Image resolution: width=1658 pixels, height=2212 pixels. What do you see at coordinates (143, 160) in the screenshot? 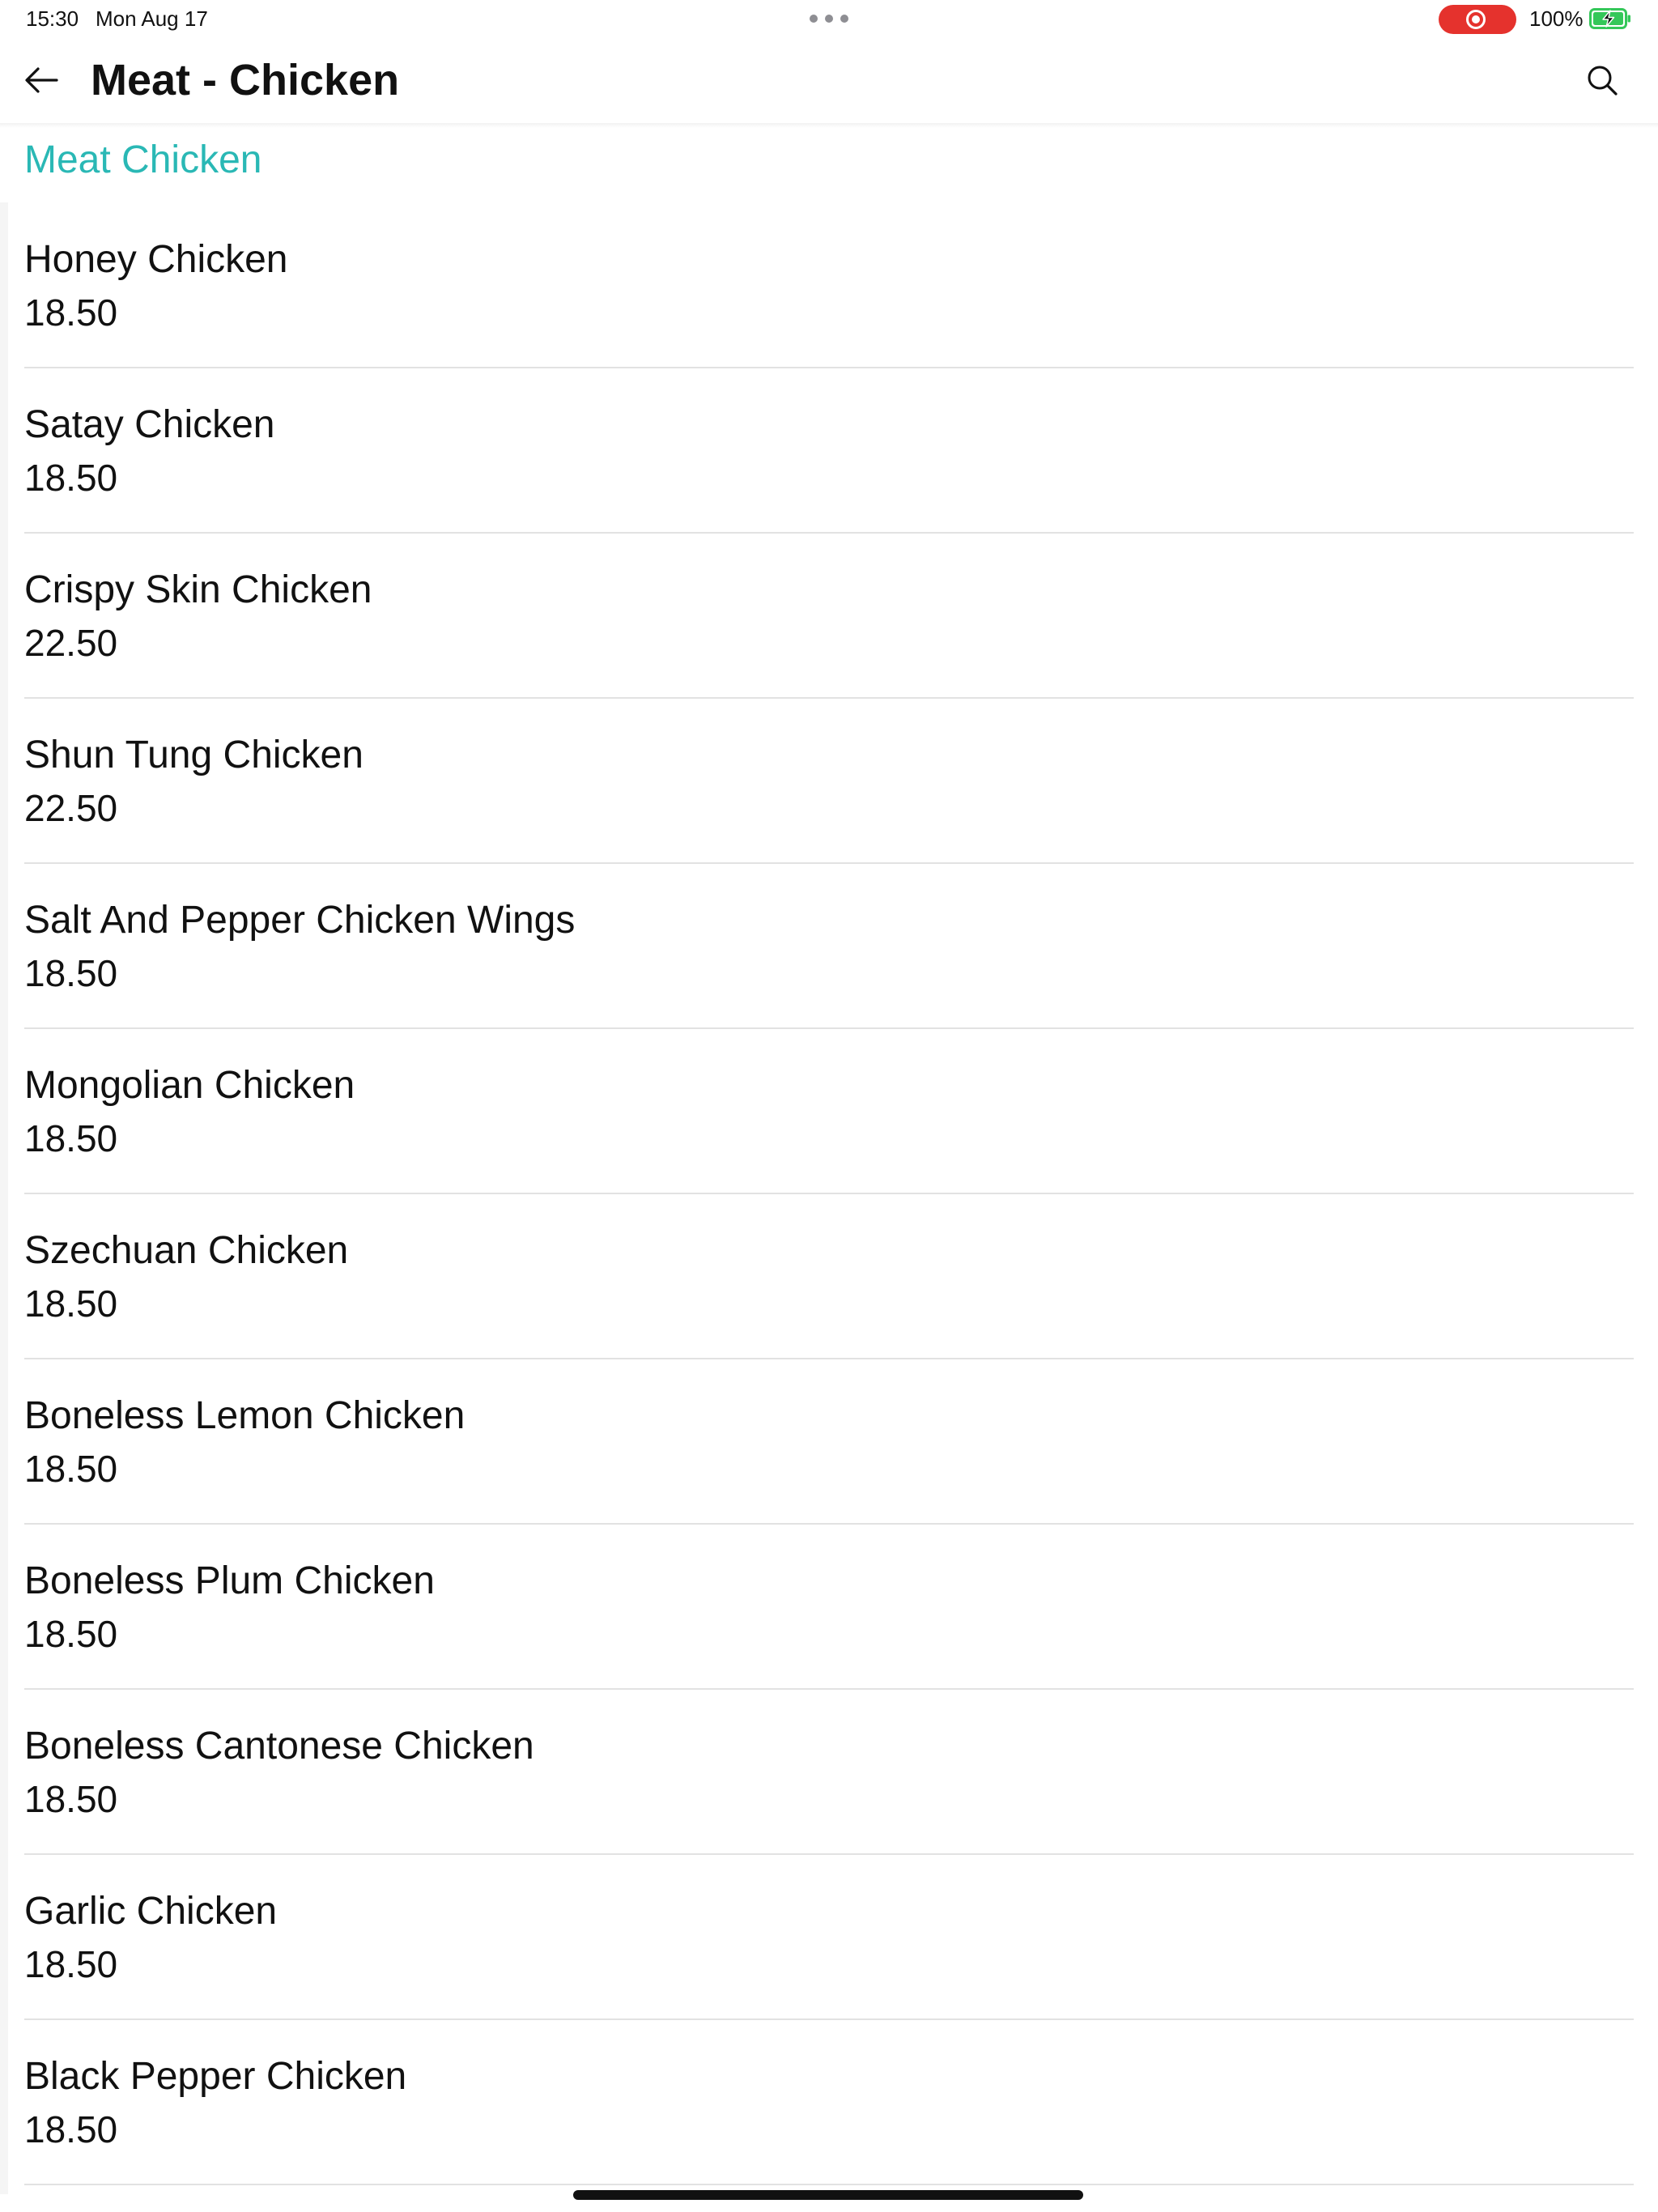
I see `category-title: Meat Chicken` at bounding box center [143, 160].